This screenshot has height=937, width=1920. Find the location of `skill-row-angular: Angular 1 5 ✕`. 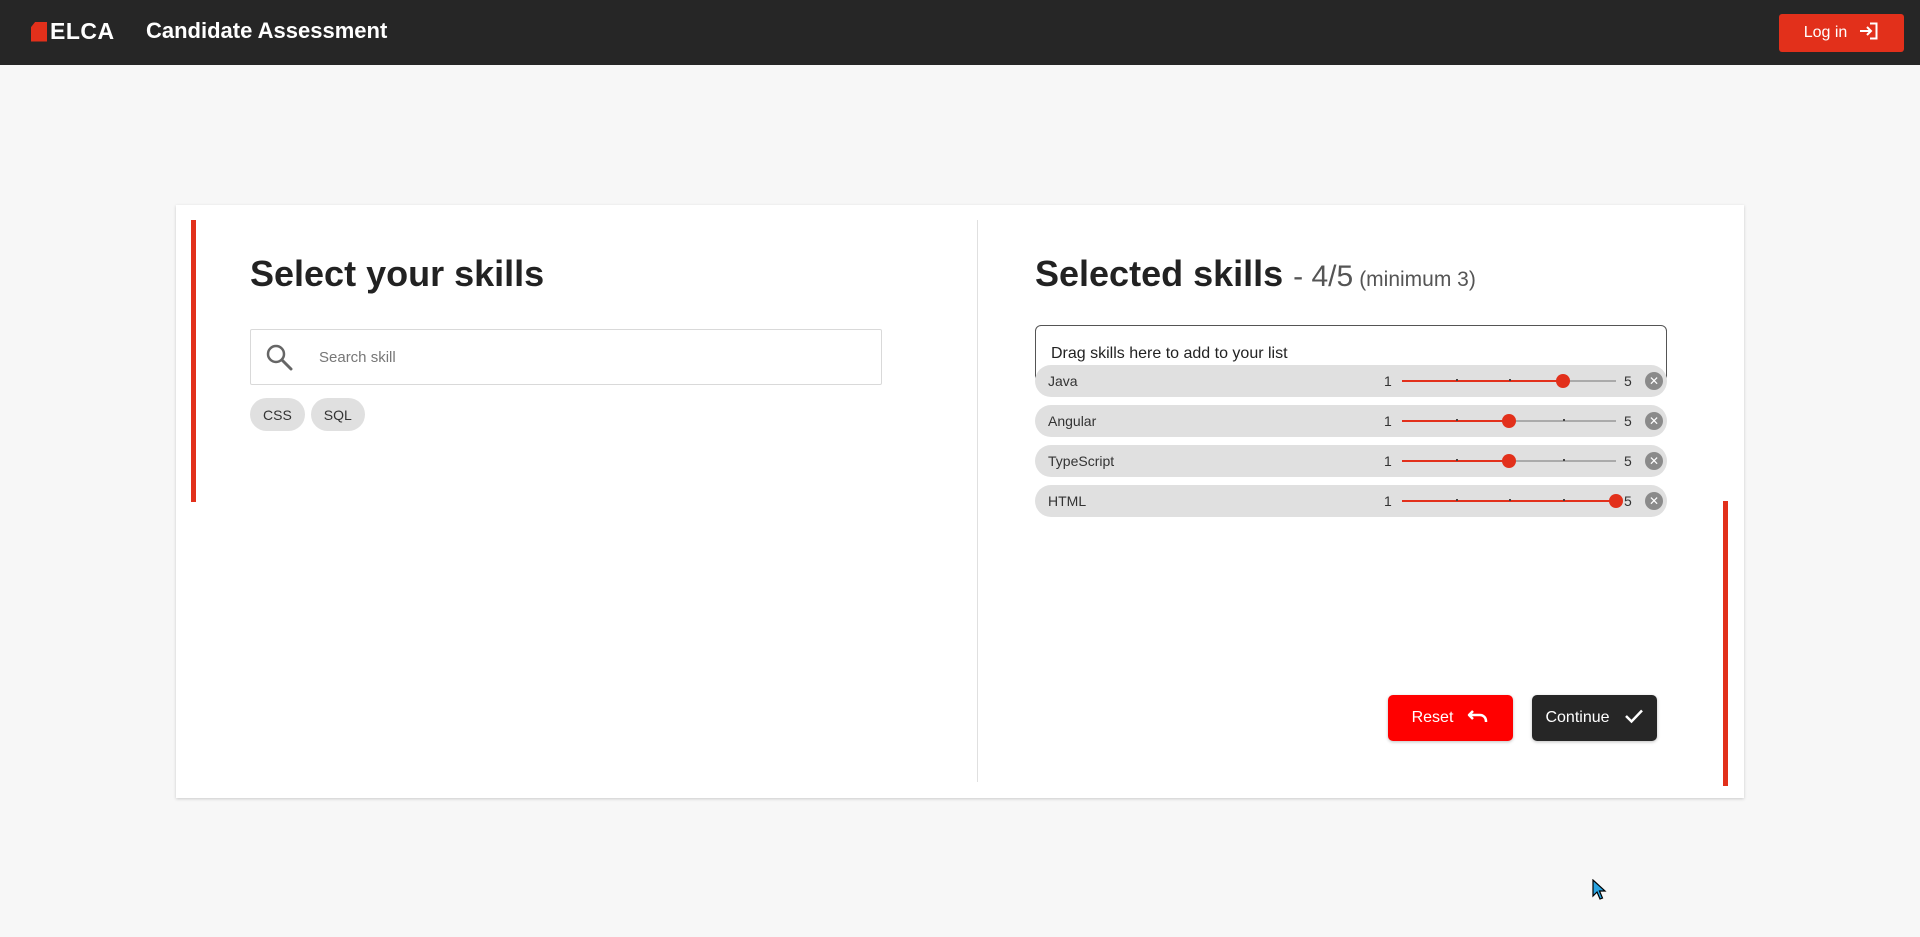

skill-row-angular: Angular 1 5 ✕ is located at coordinates (1351, 421).